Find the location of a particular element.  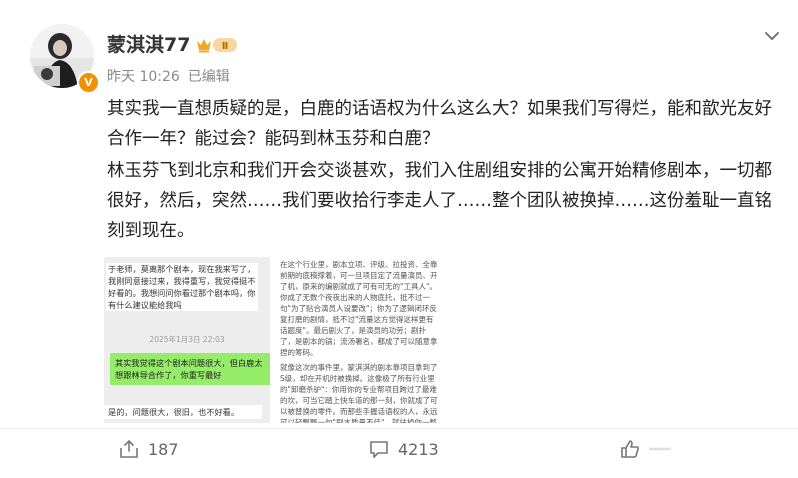

verified-icon: V is located at coordinates (88, 82).